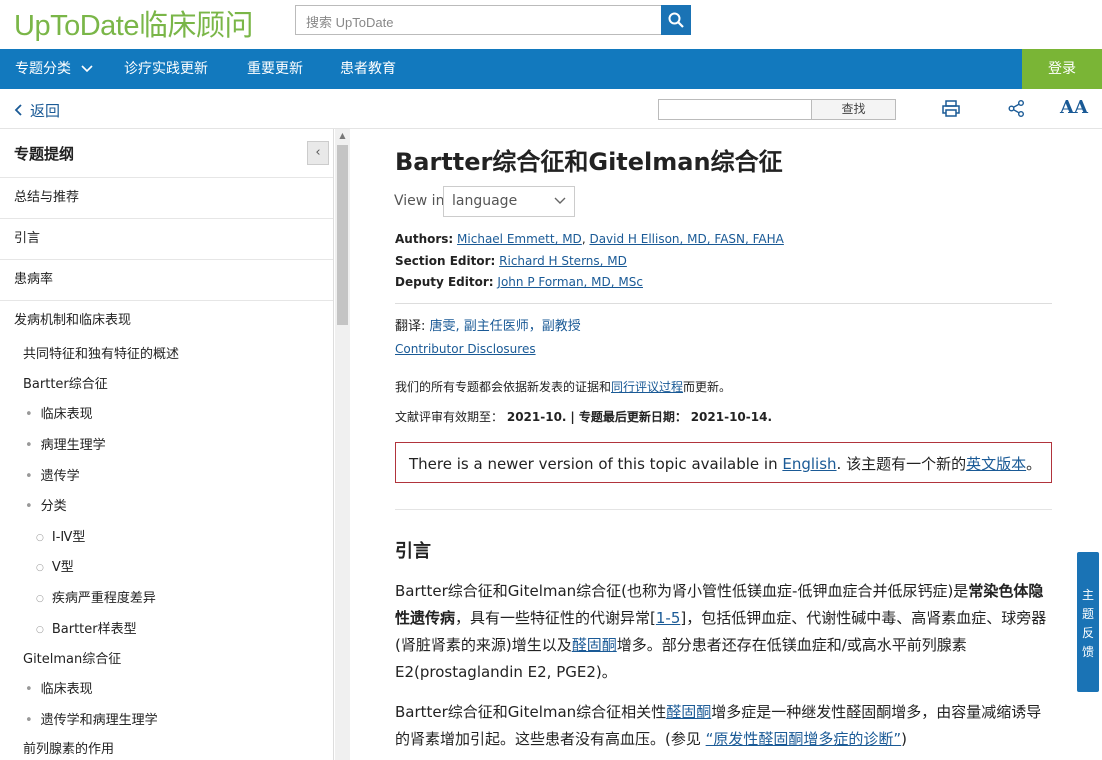 This screenshot has height=760, width=1102. What do you see at coordinates (60, 476) in the screenshot?
I see `outline-item-label: 遗传学` at bounding box center [60, 476].